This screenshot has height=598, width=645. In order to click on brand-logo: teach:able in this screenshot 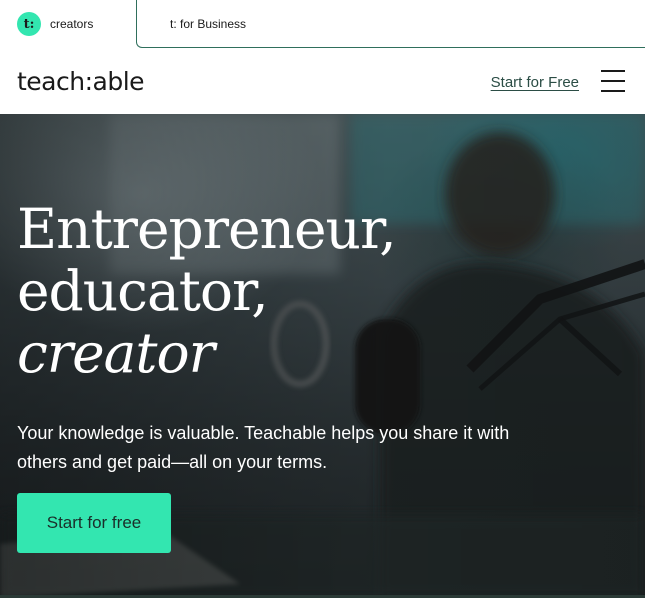, I will do `click(81, 81)`.